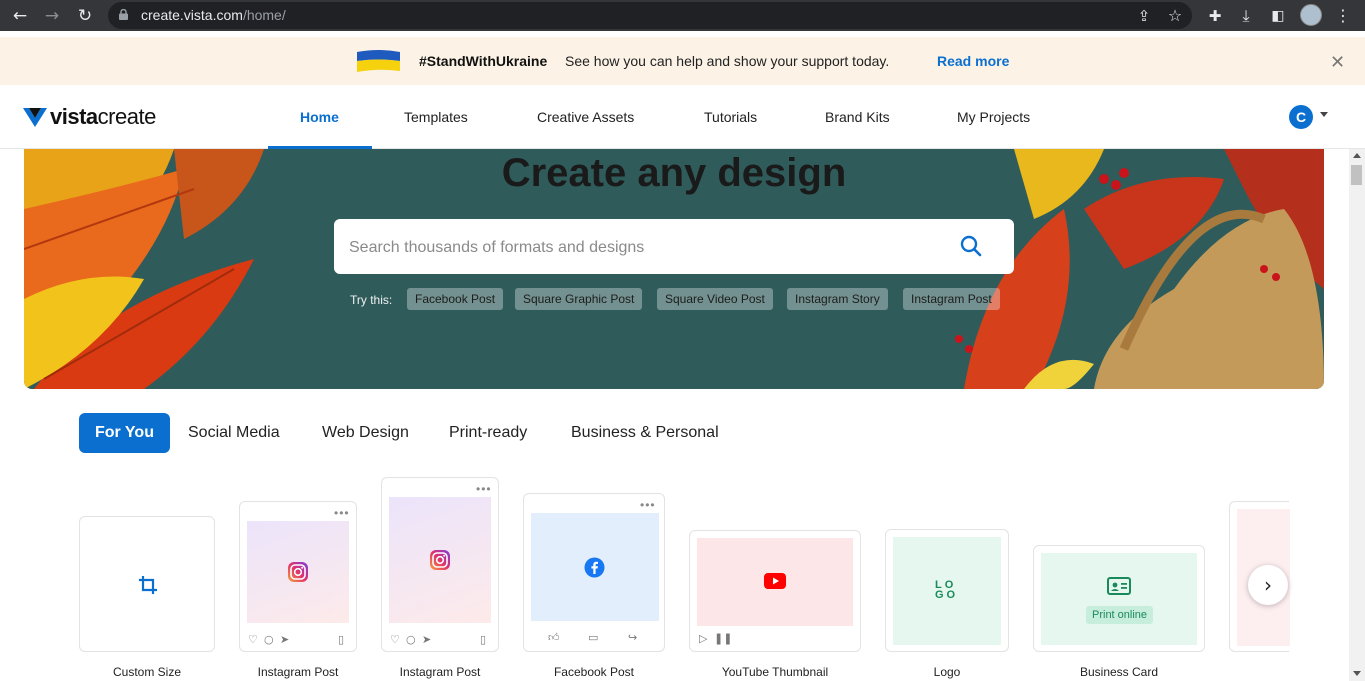  What do you see at coordinates (455, 299) in the screenshot?
I see `suggestion-chip: Facebook Post` at bounding box center [455, 299].